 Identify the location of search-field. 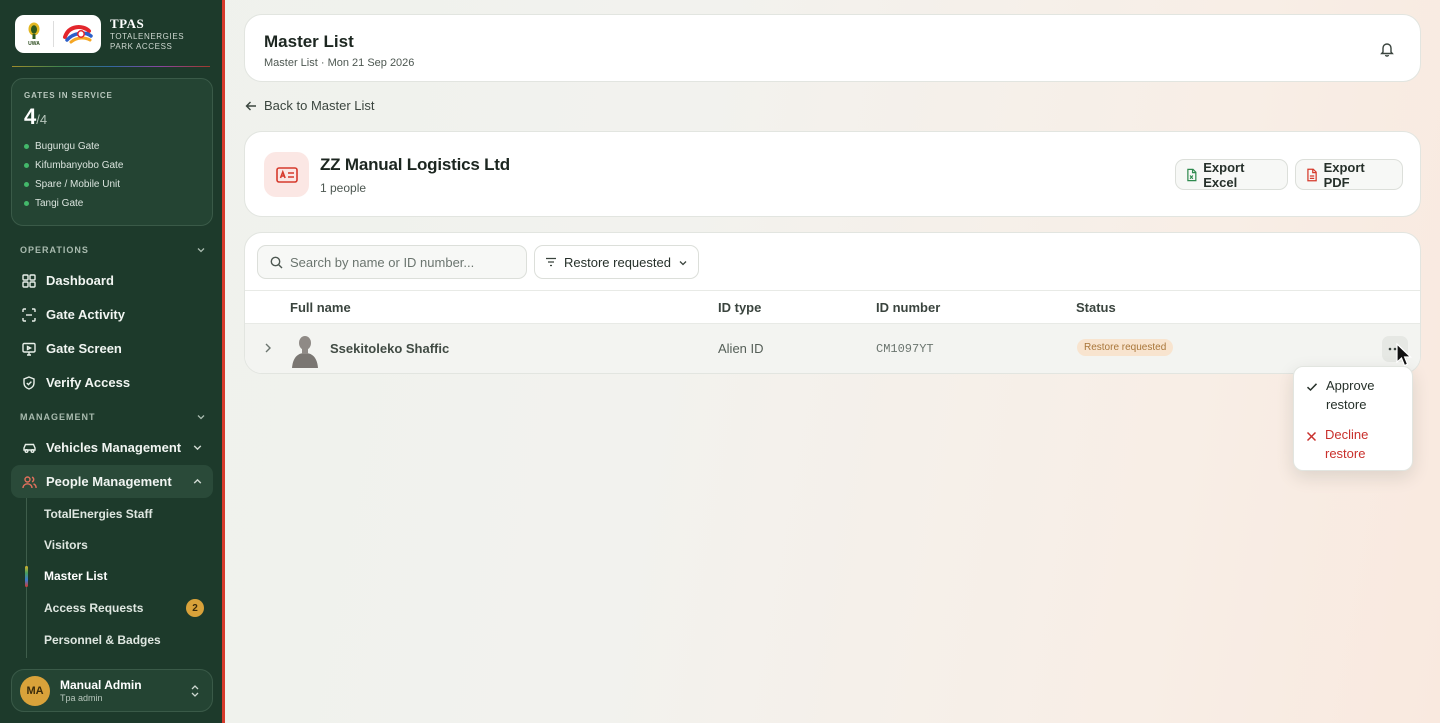
(392, 262).